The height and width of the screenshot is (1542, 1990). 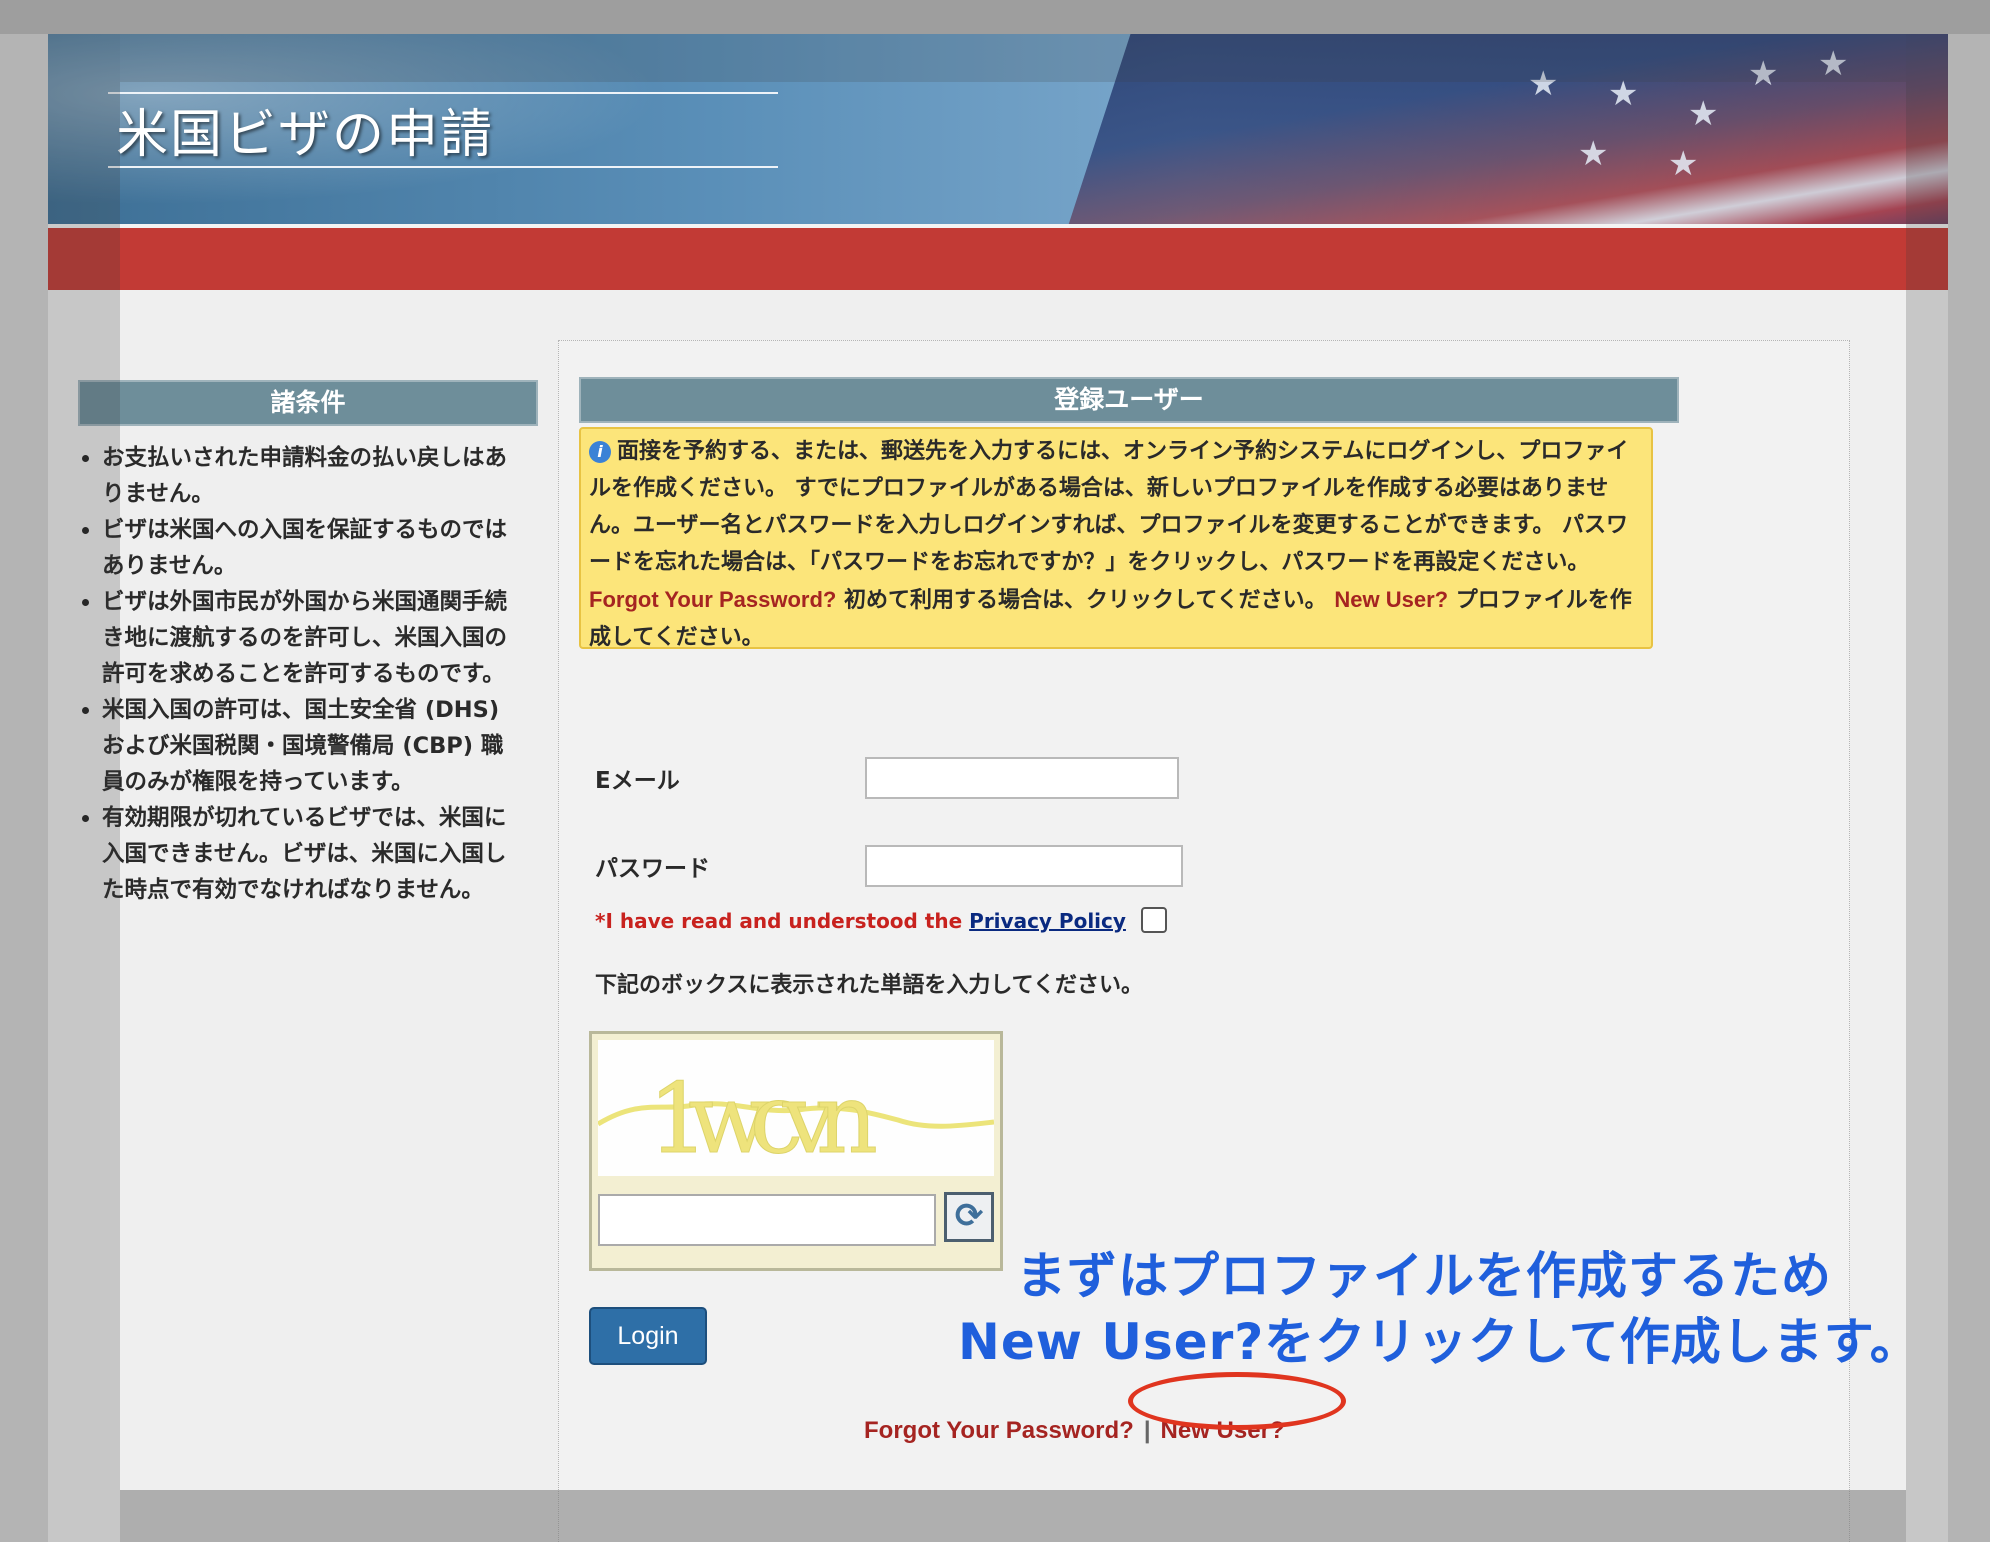 What do you see at coordinates (637, 781) in the screenshot?
I see `email-label: Eメール` at bounding box center [637, 781].